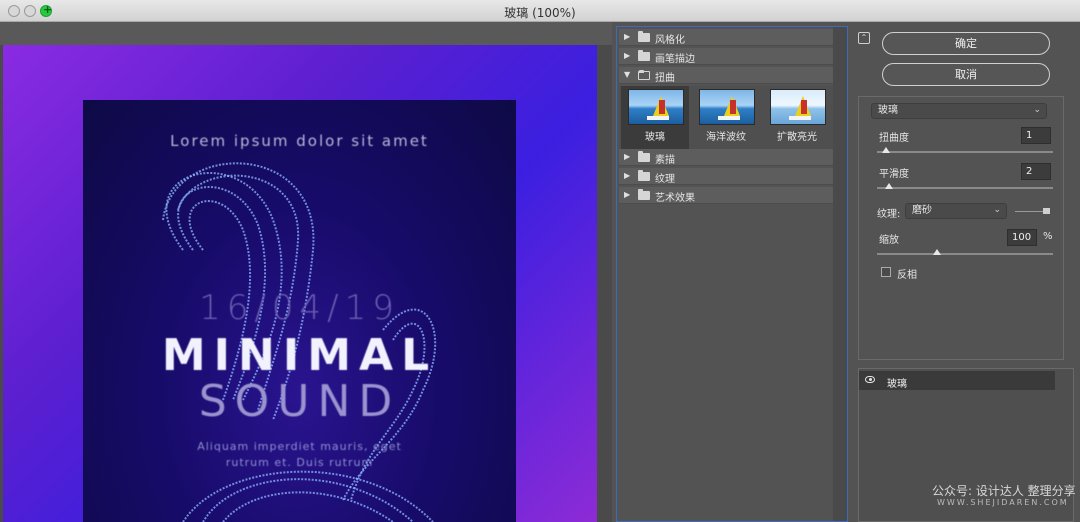 The image size is (1080, 522). What do you see at coordinates (965, 152) in the screenshot?
I see `distortion-slider-track` at bounding box center [965, 152].